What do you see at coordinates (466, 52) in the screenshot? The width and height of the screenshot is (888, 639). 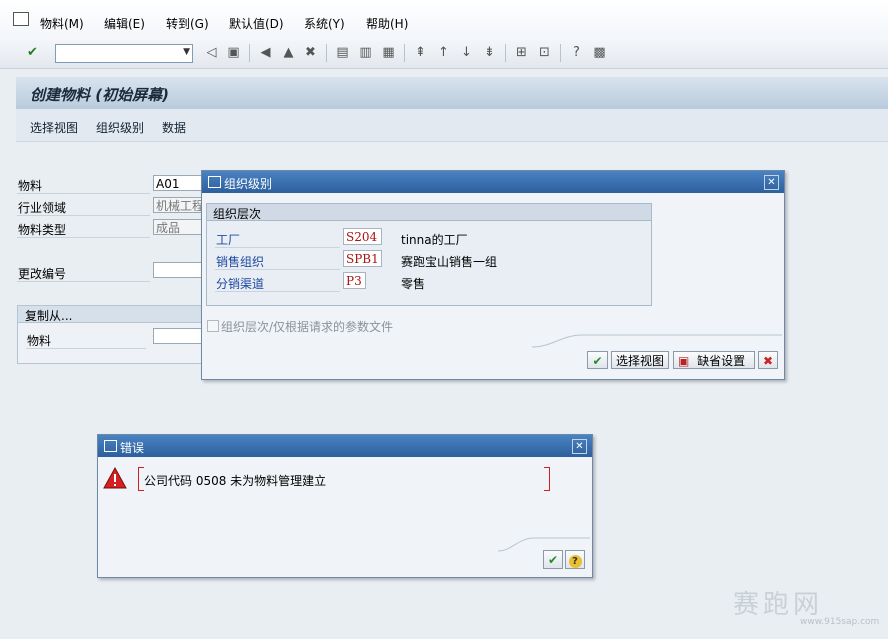 I see `next-page-icon: ↓` at bounding box center [466, 52].